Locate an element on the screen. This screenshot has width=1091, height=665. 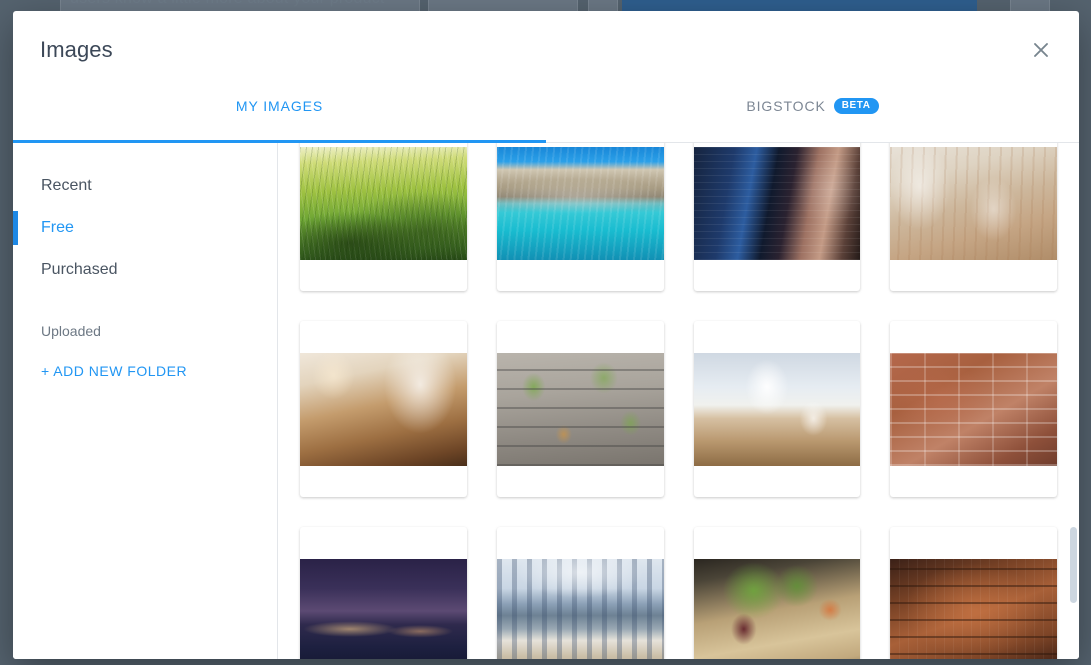
image-thumbnail-desk-mouse-glasses is located at coordinates (777, 409).